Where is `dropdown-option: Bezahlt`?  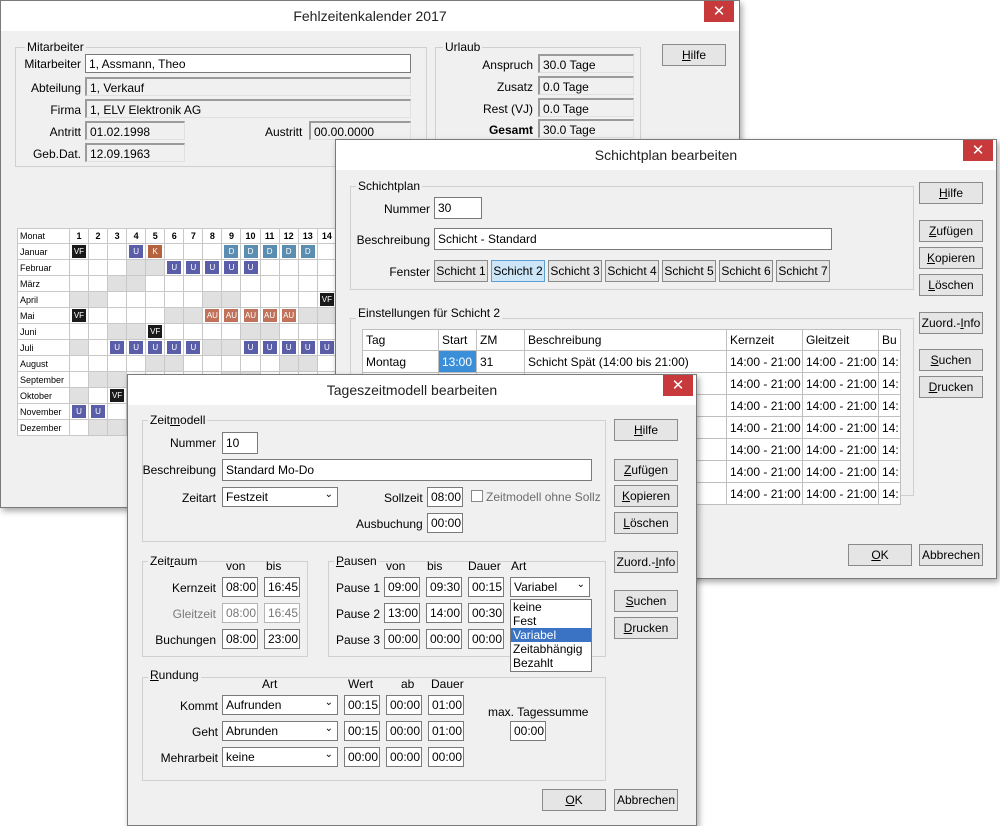
dropdown-option: Bezahlt is located at coordinates (551, 663).